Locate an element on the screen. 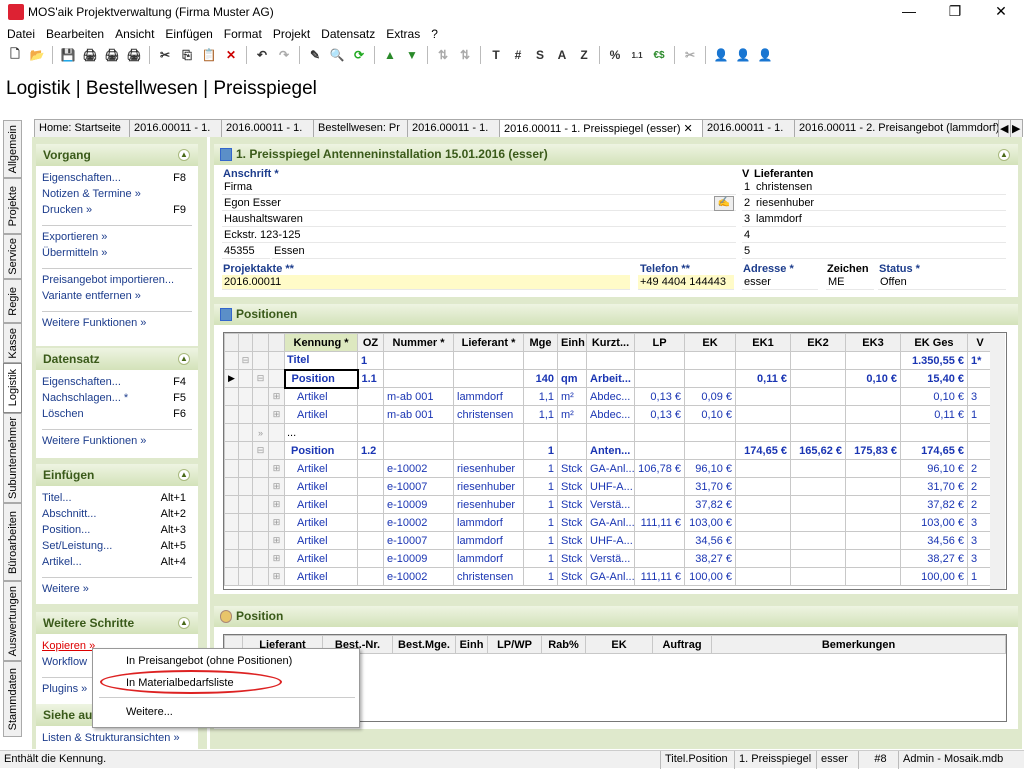 Image resolution: width=1024 pixels, height=769 pixels. column-header: Mge is located at coordinates (540, 342).